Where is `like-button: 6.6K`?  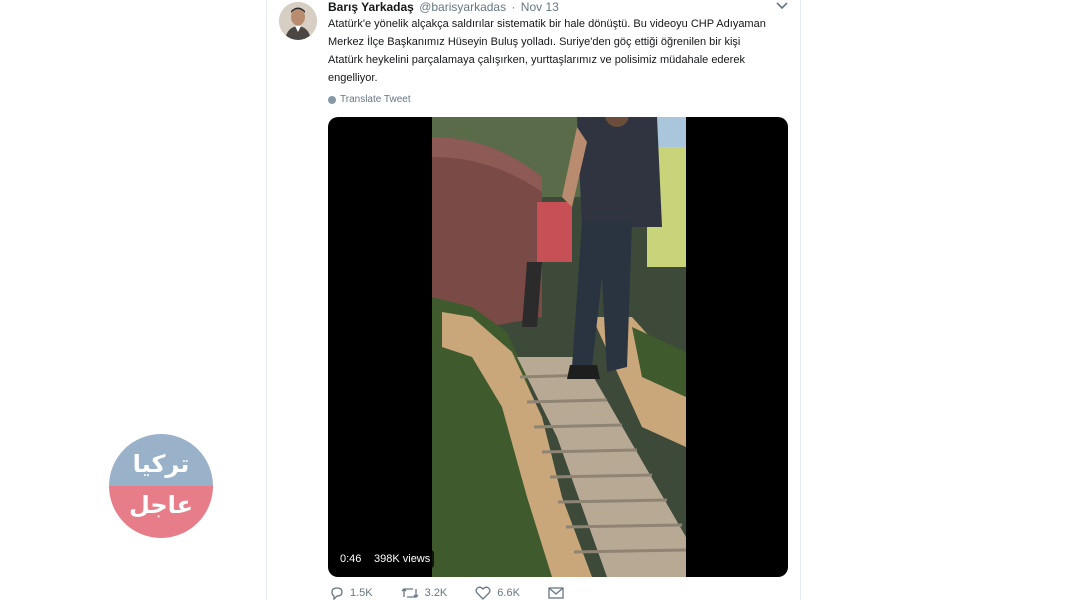
like-button: 6.6K is located at coordinates (497, 593).